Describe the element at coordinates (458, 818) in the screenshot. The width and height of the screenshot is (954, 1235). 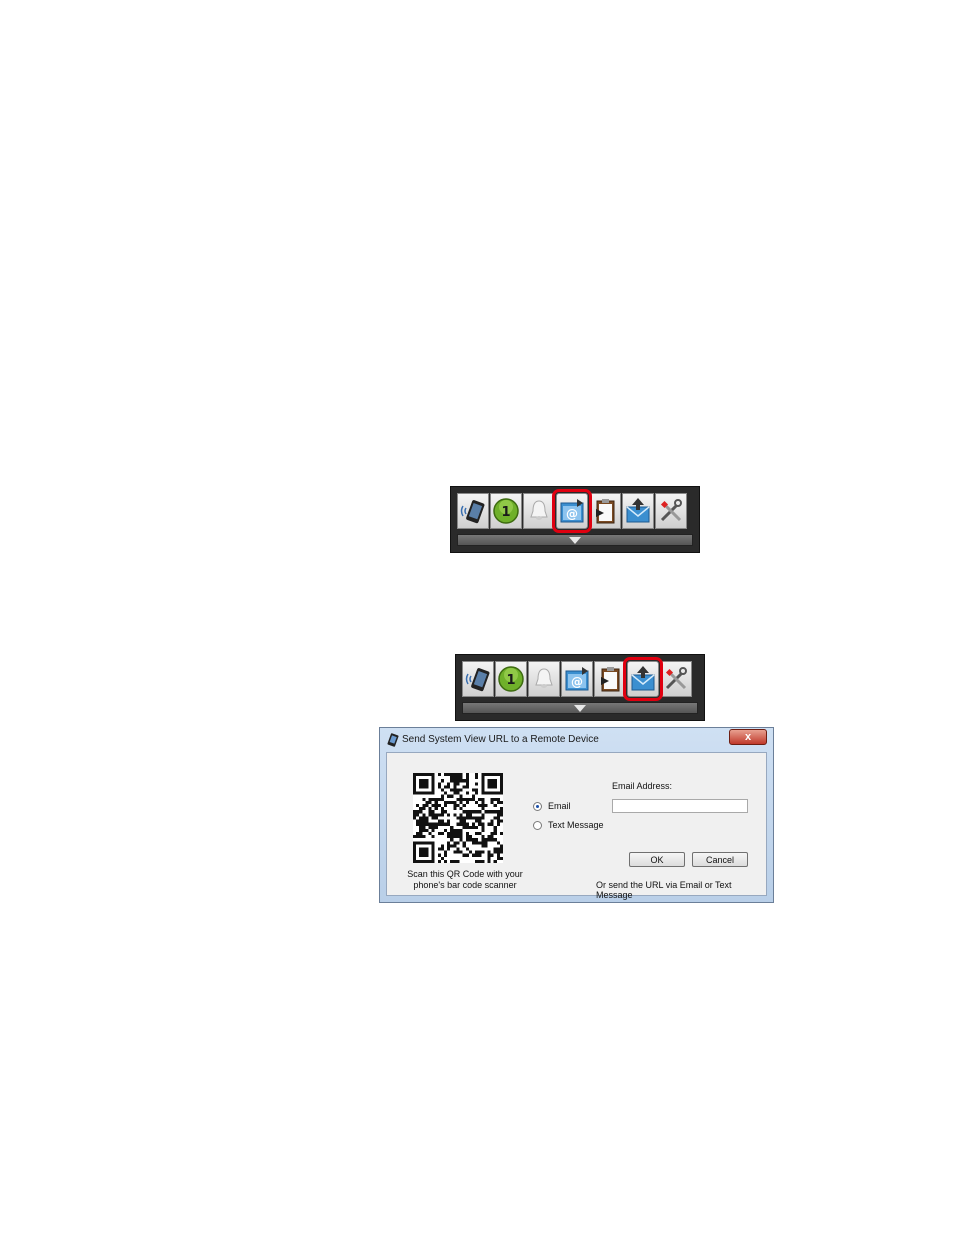
I see `qr-code-image` at that location.